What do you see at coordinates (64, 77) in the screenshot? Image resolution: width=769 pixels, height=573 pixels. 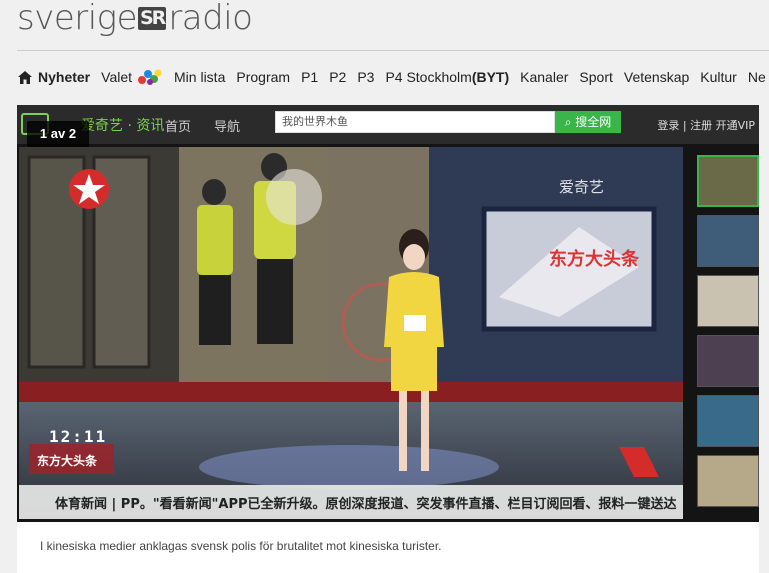 I see `nav-label: Nyheter` at bounding box center [64, 77].